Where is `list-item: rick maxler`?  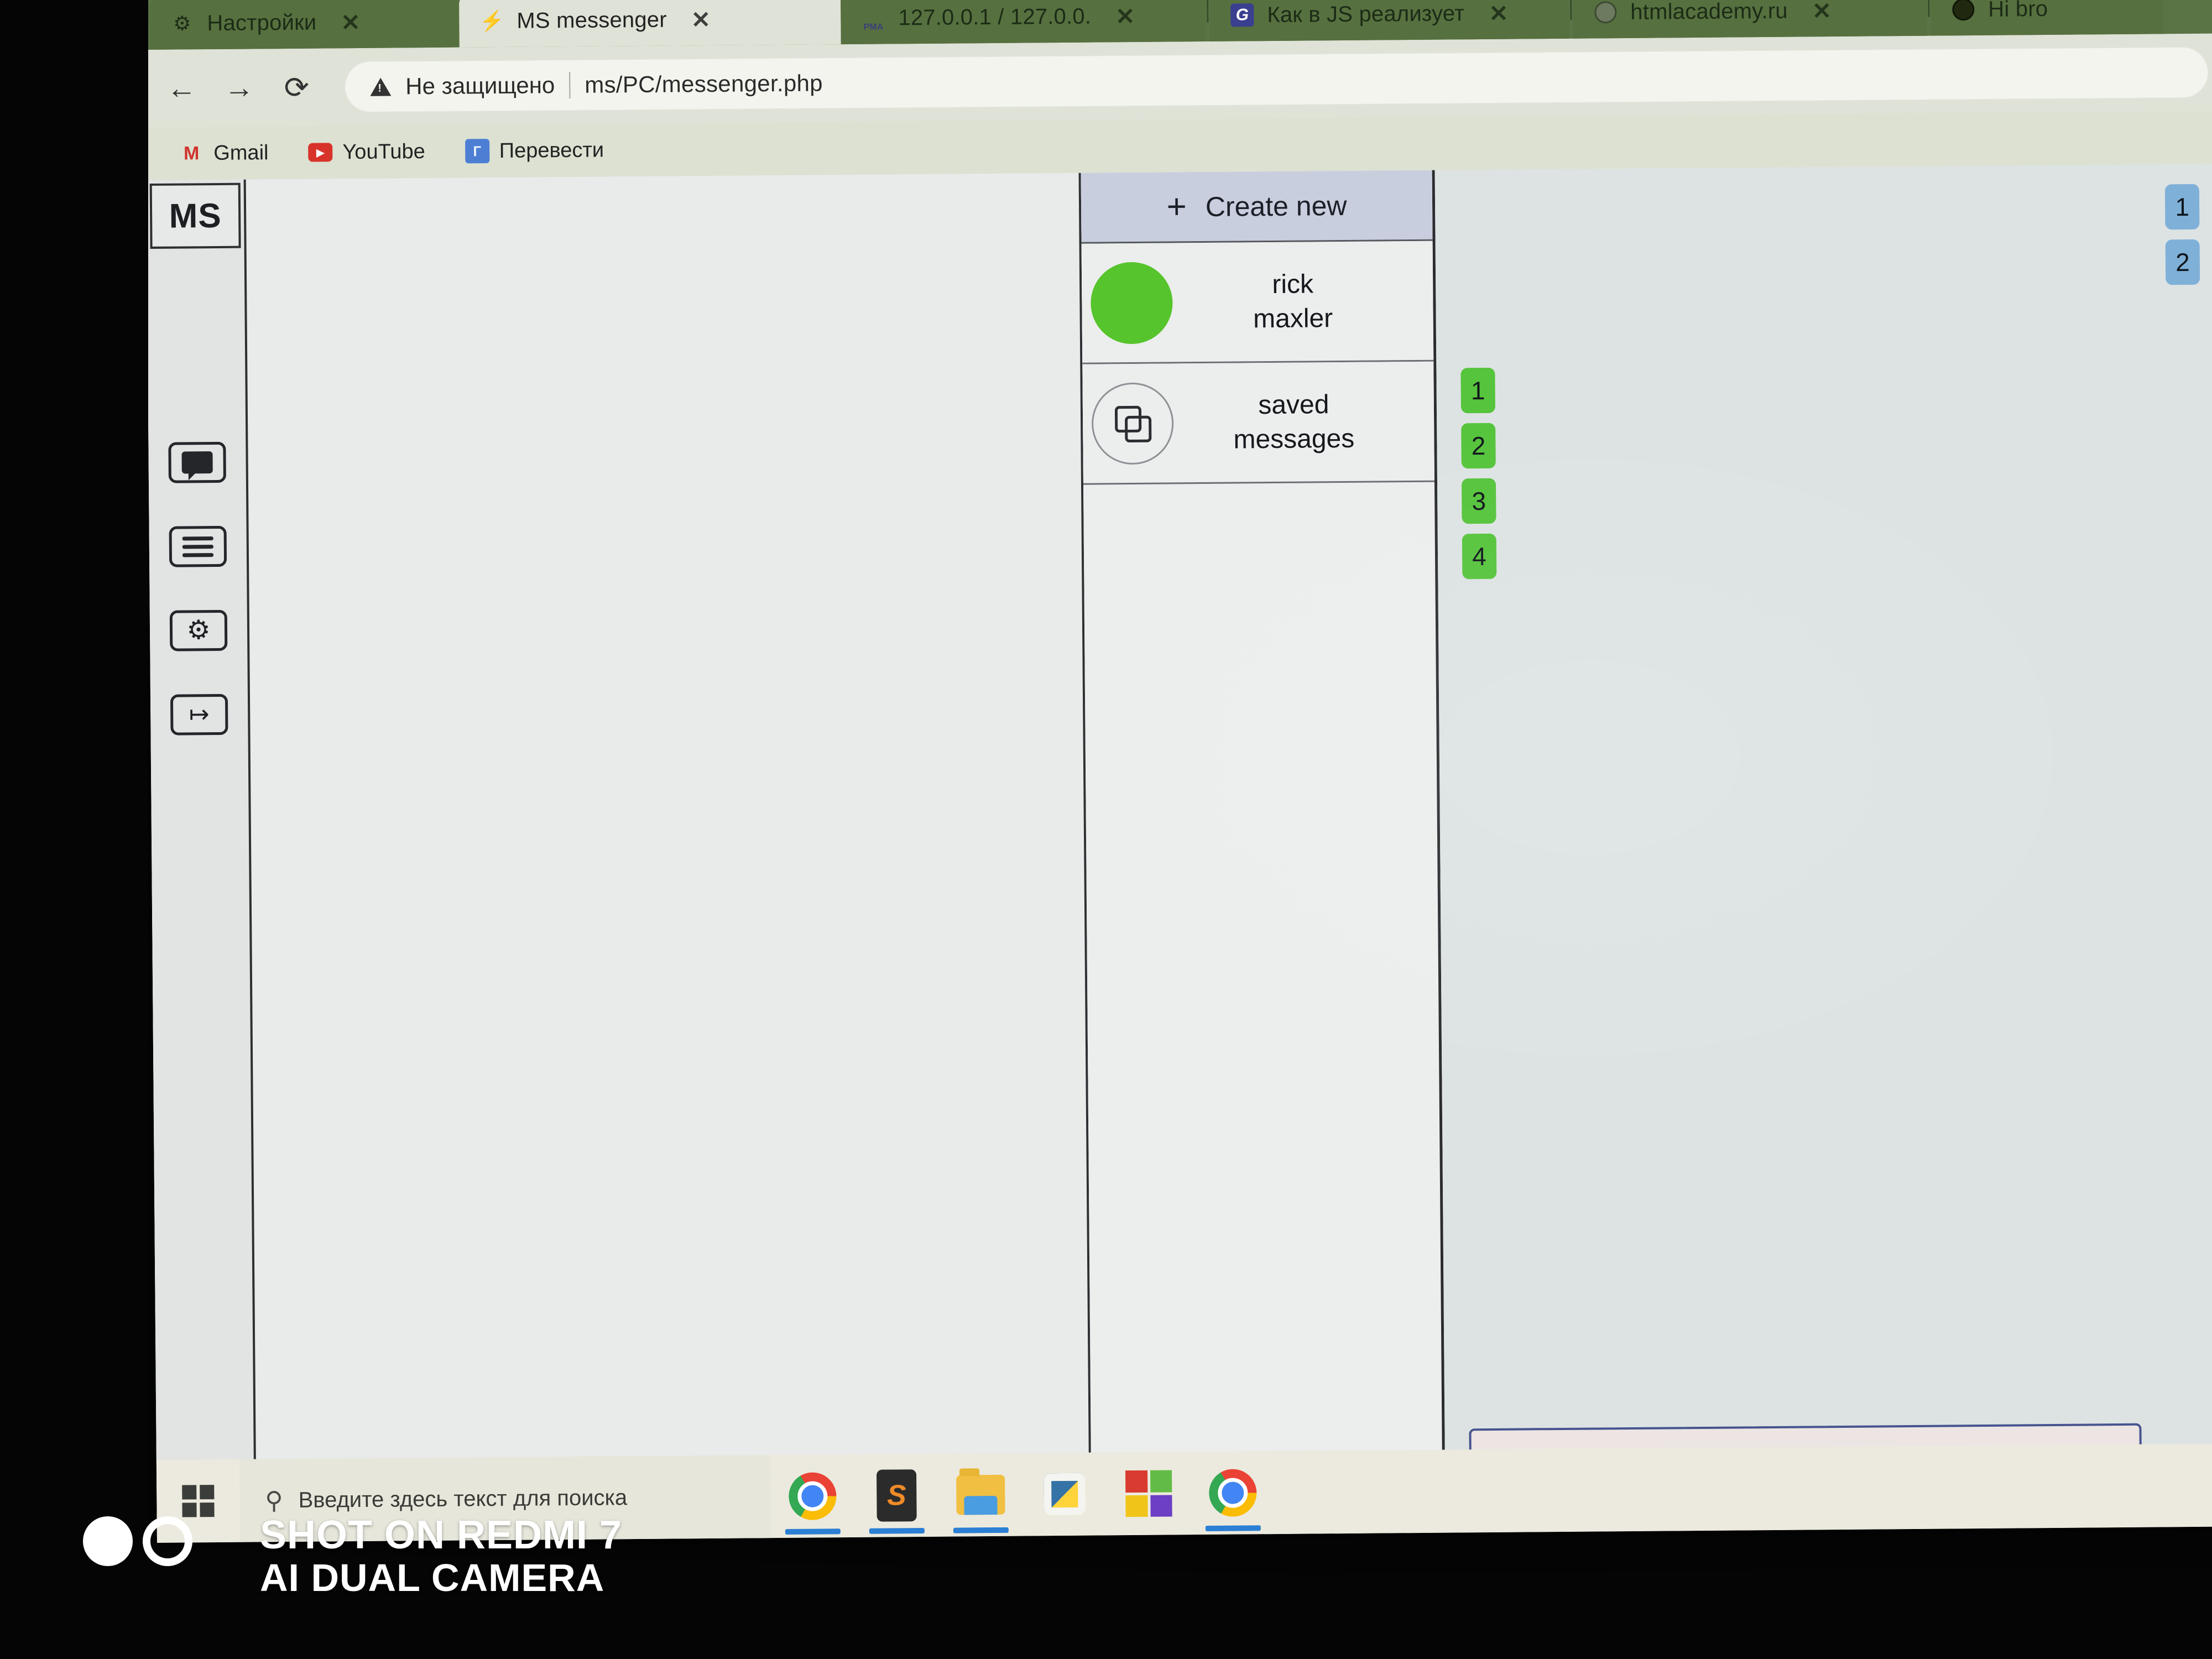 list-item: rick maxler is located at coordinates (1258, 302).